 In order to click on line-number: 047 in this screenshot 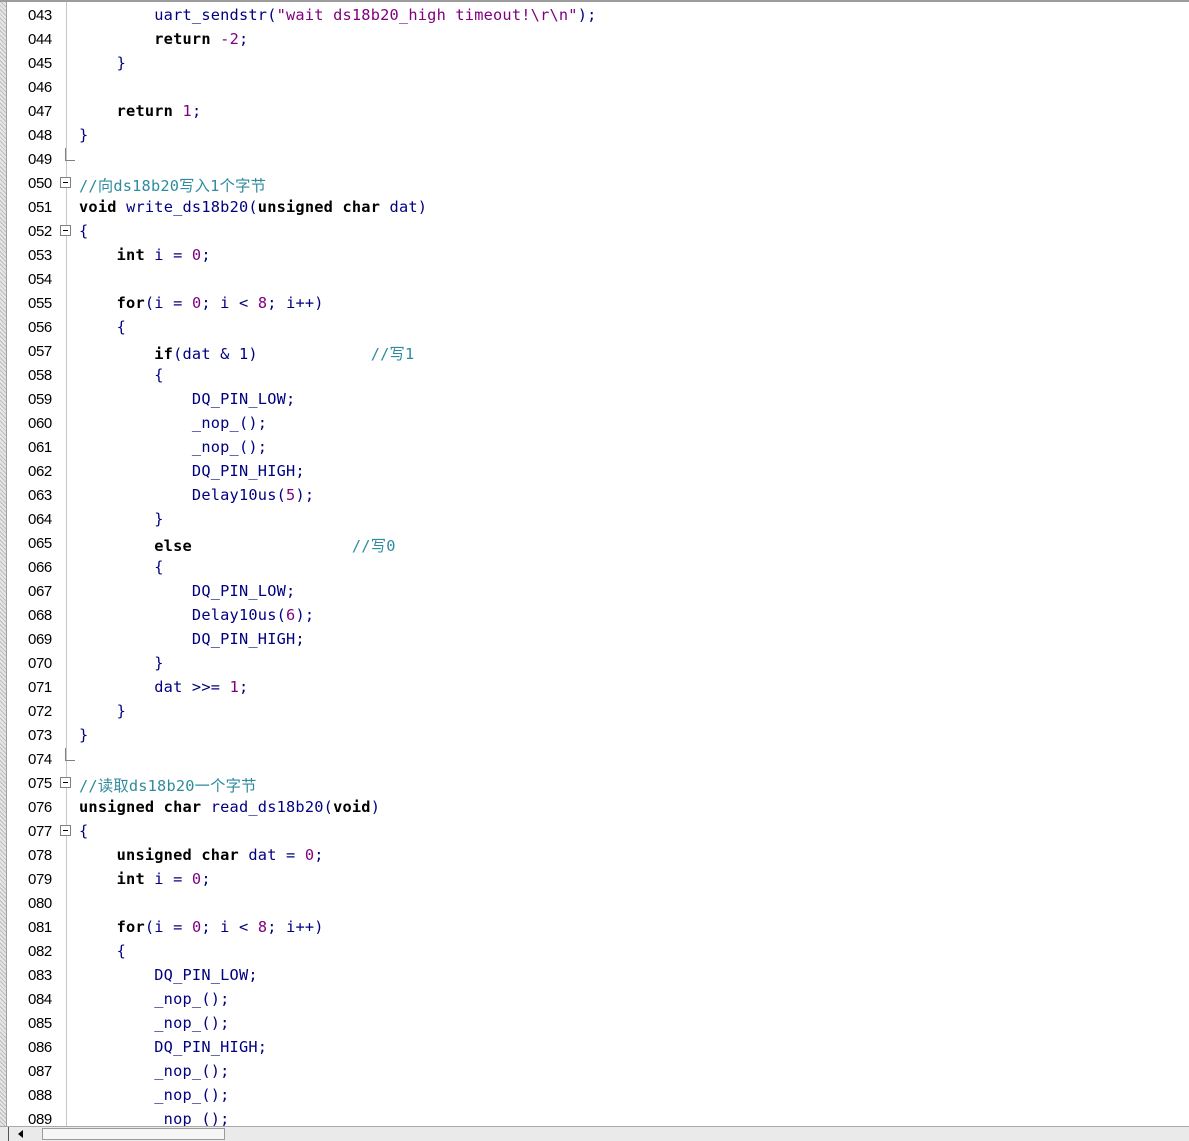, I will do `click(40, 111)`.